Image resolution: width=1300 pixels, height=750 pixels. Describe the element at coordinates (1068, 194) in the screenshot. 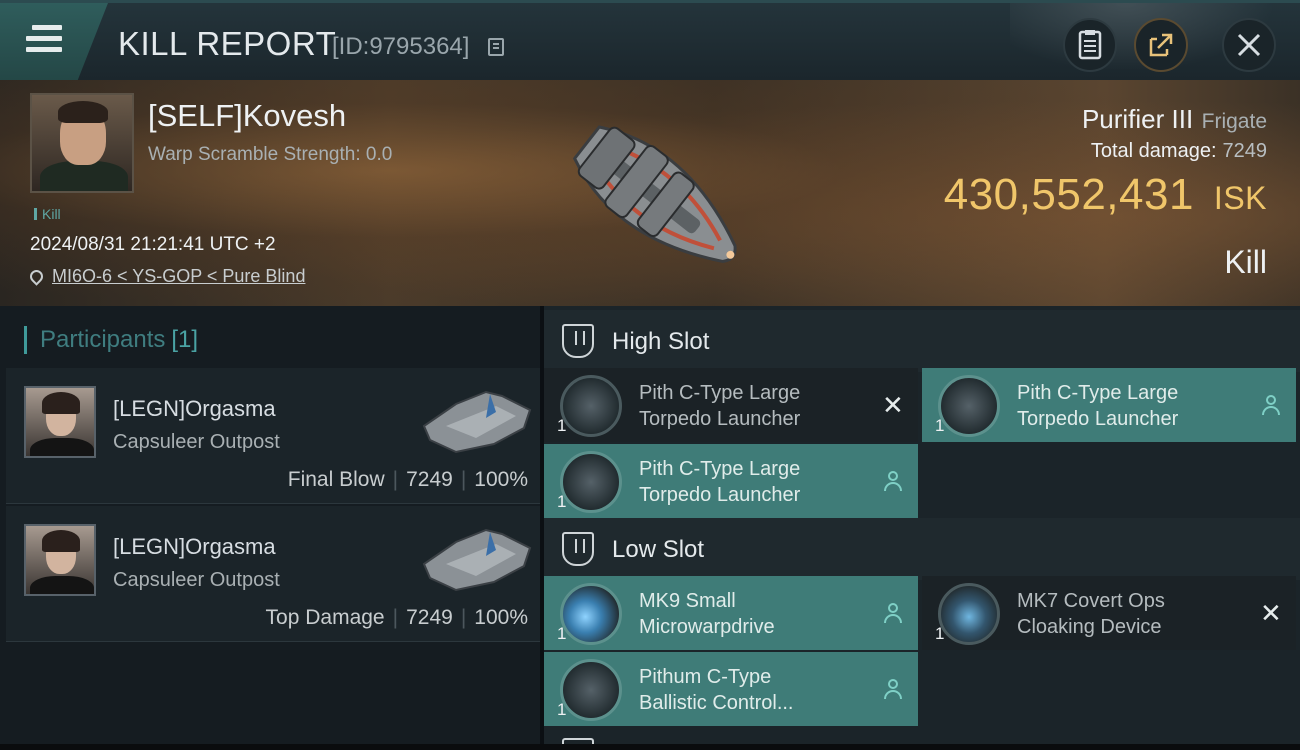

I see `isk-amount: 430,552,431` at that location.